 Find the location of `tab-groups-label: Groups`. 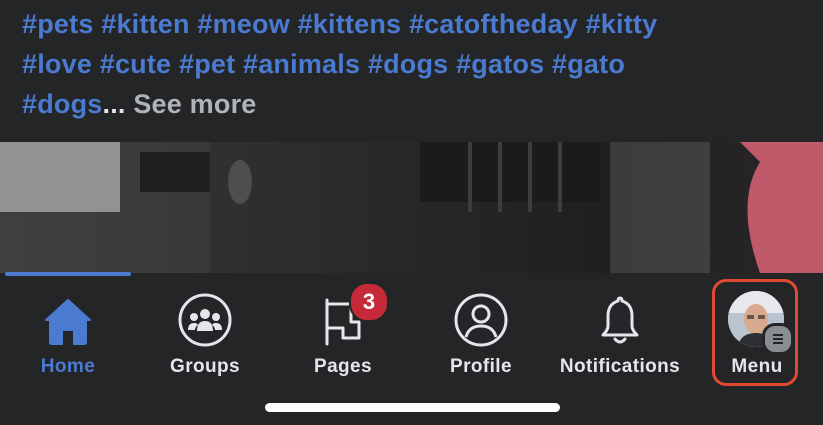

tab-groups-label: Groups is located at coordinates (205, 366).